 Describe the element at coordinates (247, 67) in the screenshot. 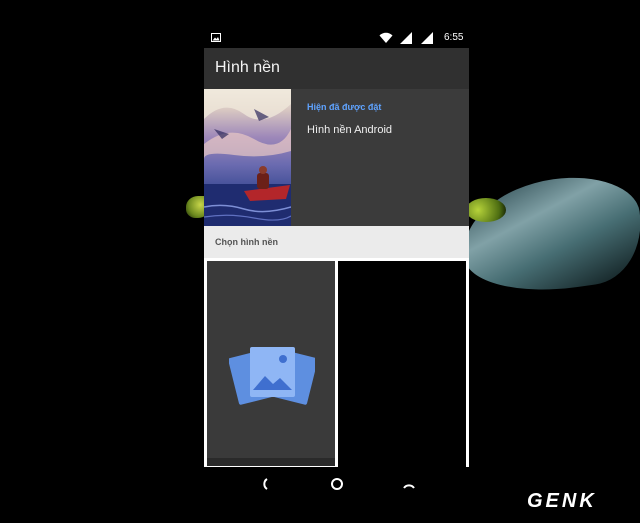

I see `page-title: Hình nền` at that location.